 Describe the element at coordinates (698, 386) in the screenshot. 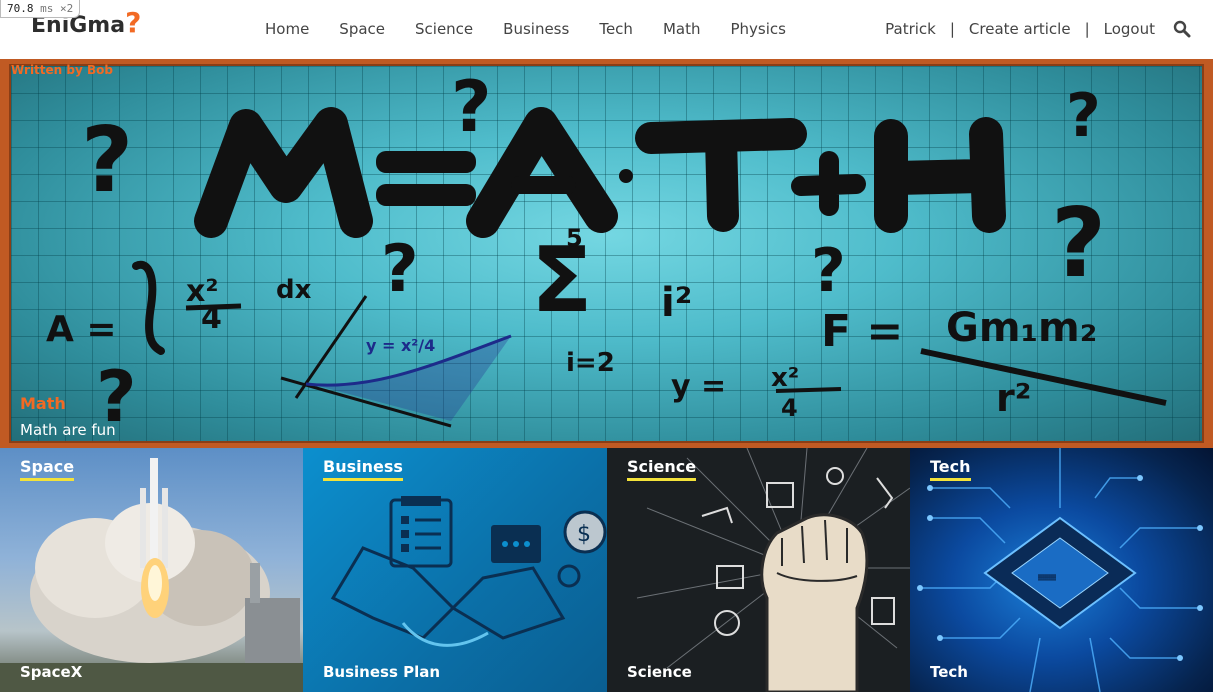

I see `svg-text: y =` at that location.